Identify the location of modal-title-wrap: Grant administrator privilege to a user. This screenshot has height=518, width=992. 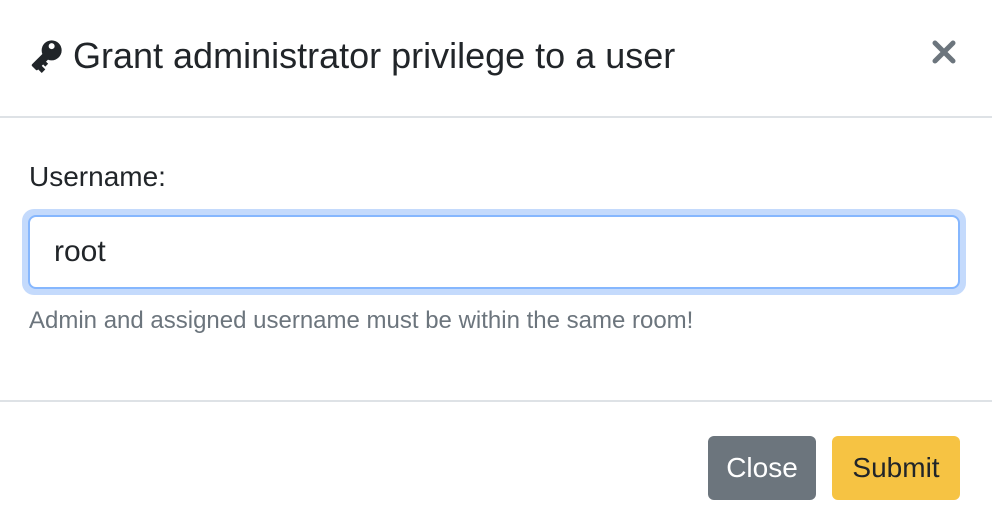
(351, 56).